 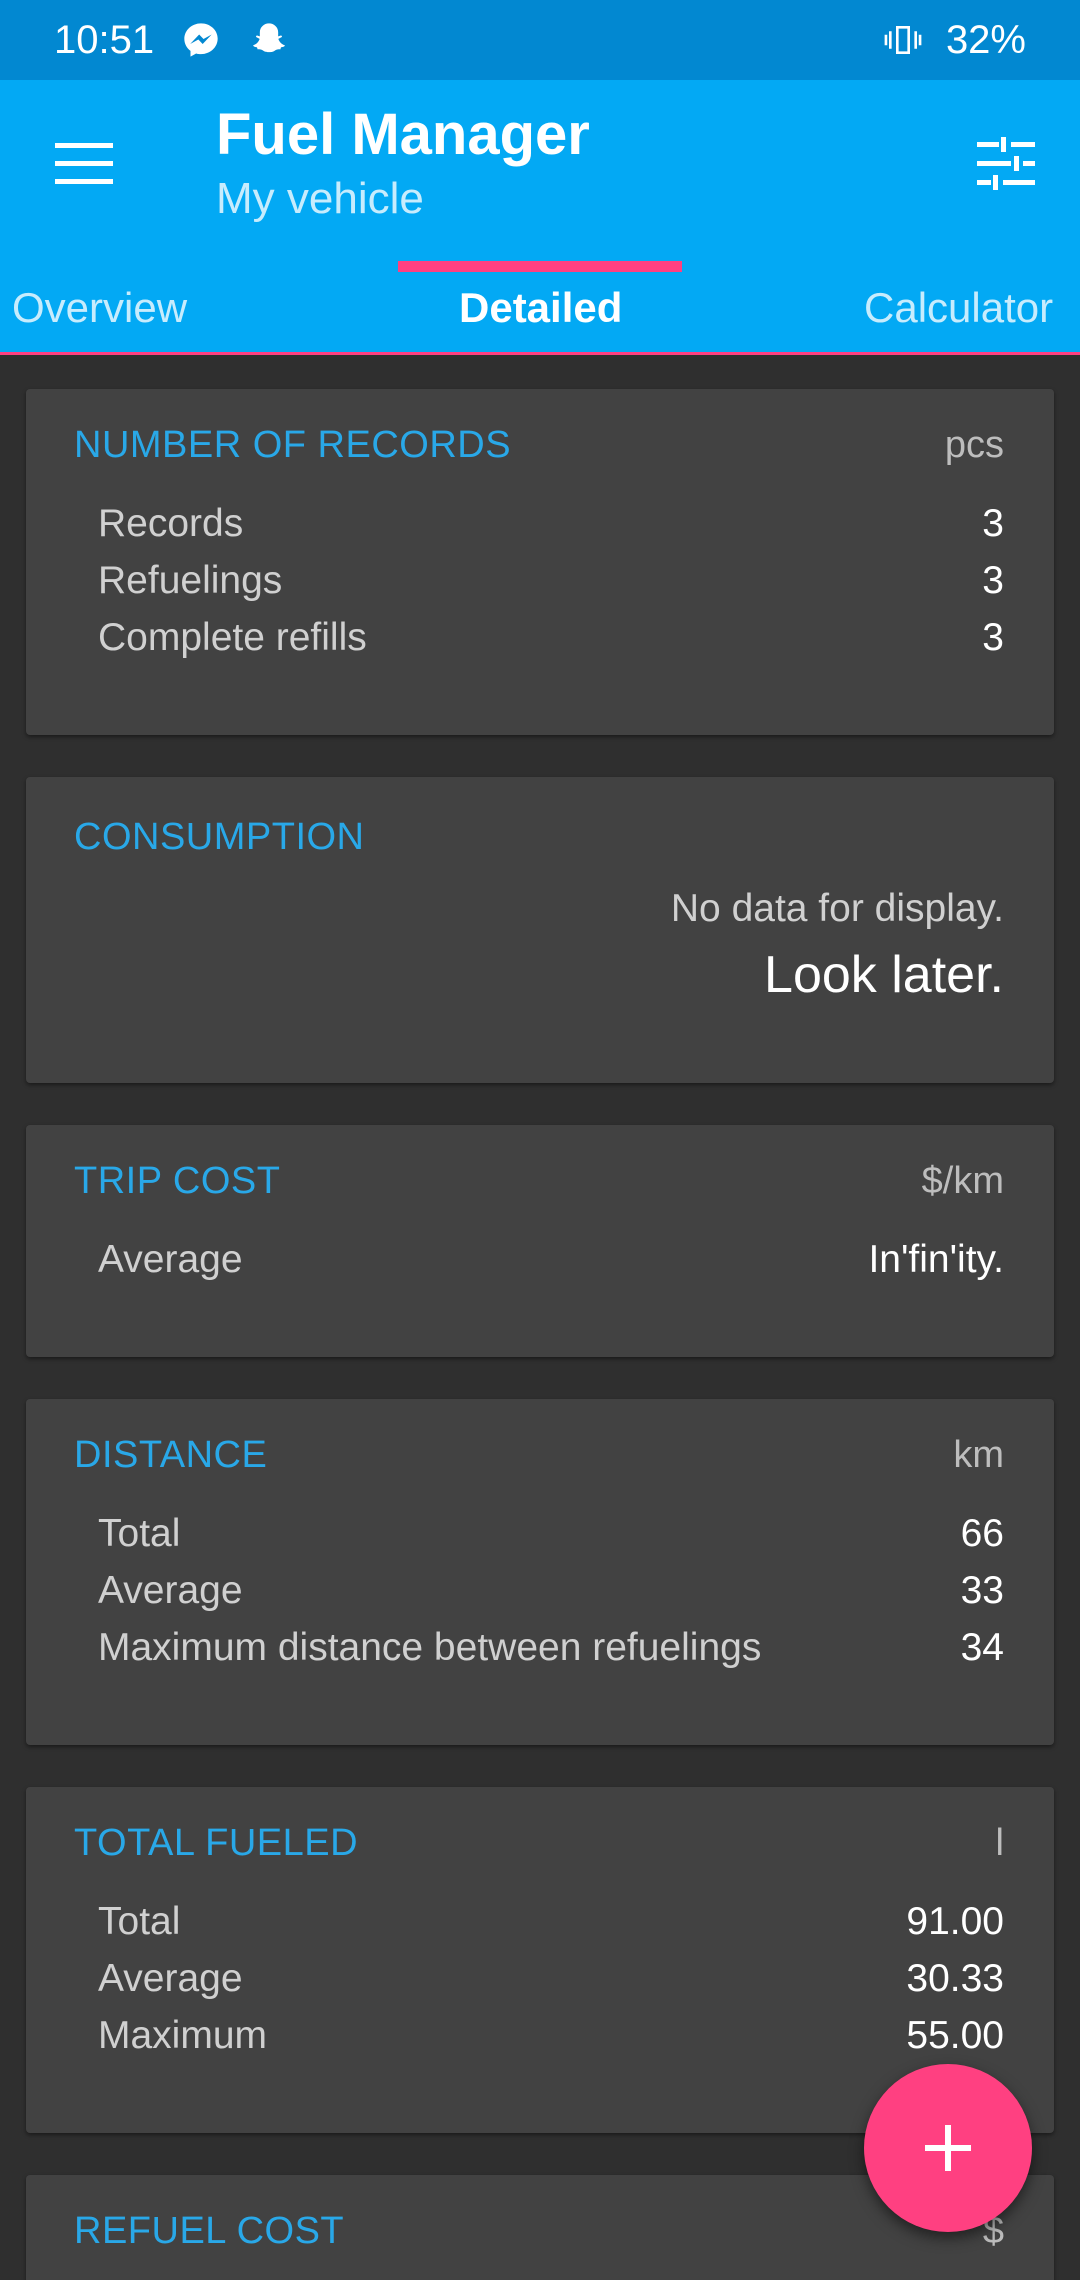 What do you see at coordinates (903, 40) in the screenshot?
I see `vibrate-icon` at bounding box center [903, 40].